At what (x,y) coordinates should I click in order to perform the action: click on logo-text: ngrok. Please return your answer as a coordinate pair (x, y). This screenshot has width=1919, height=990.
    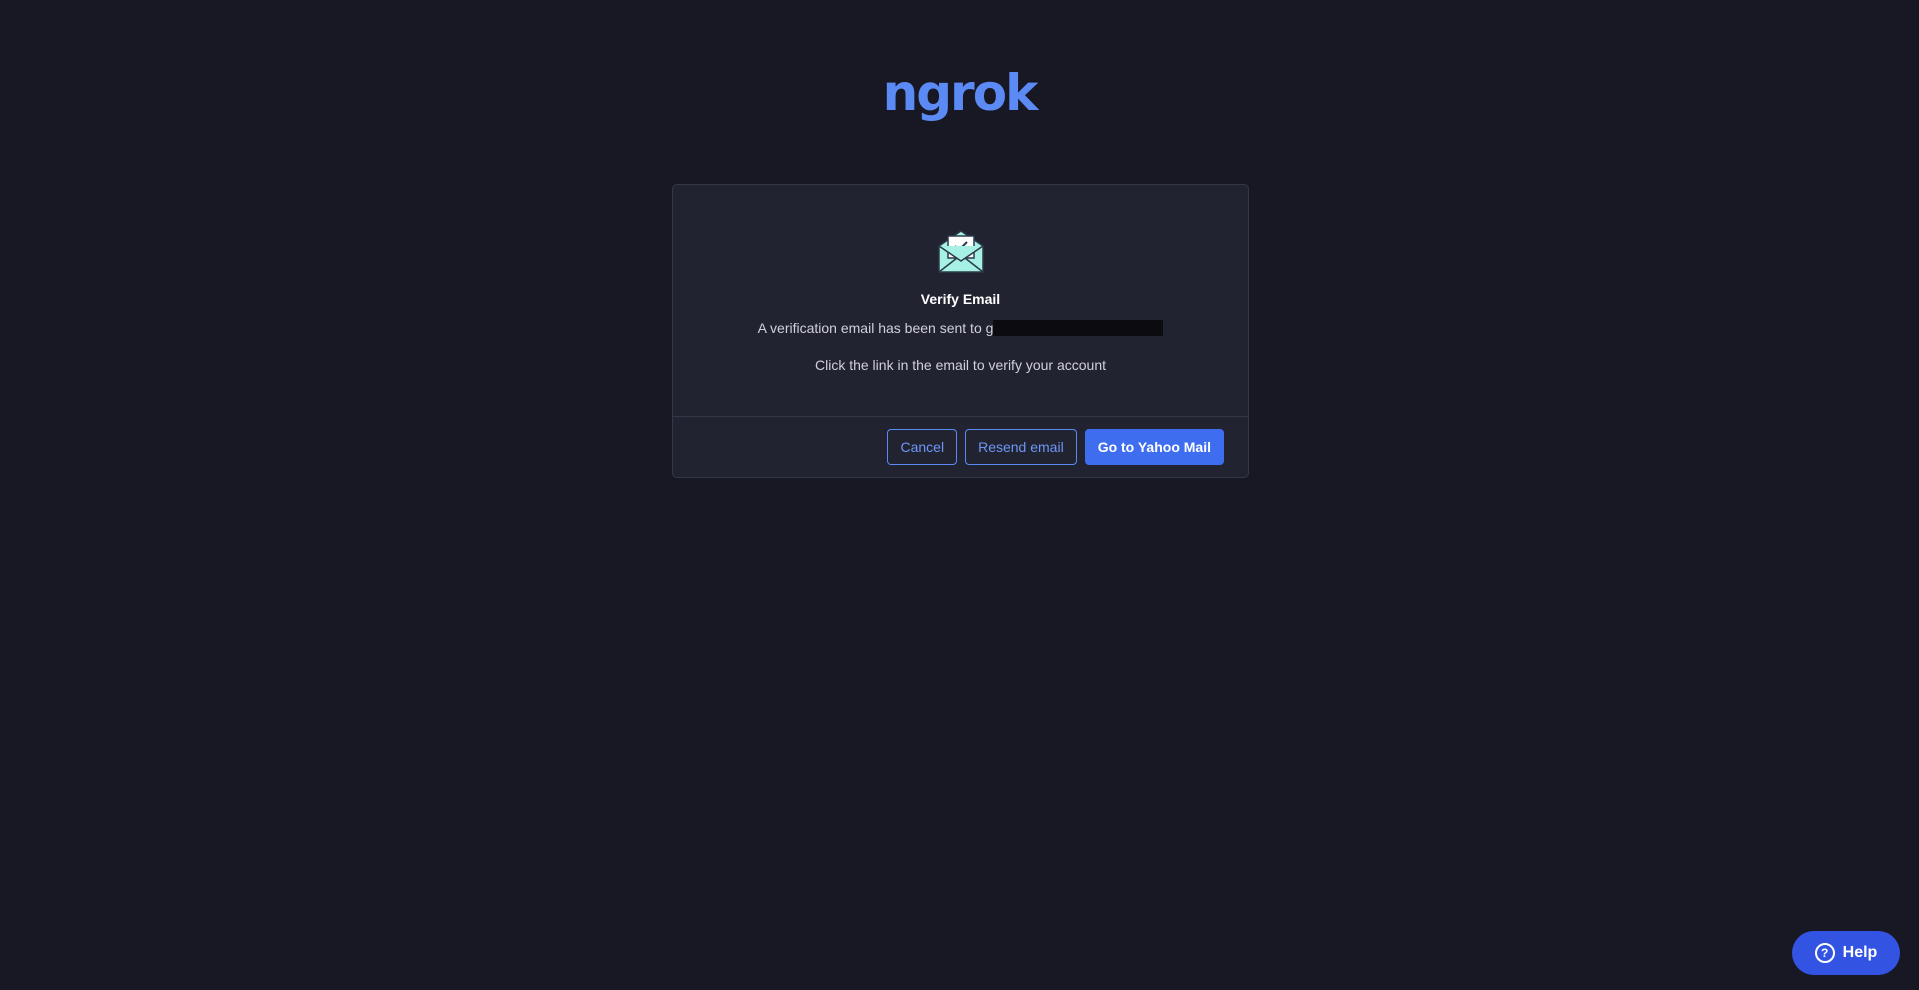
    Looking at the image, I should click on (960, 93).